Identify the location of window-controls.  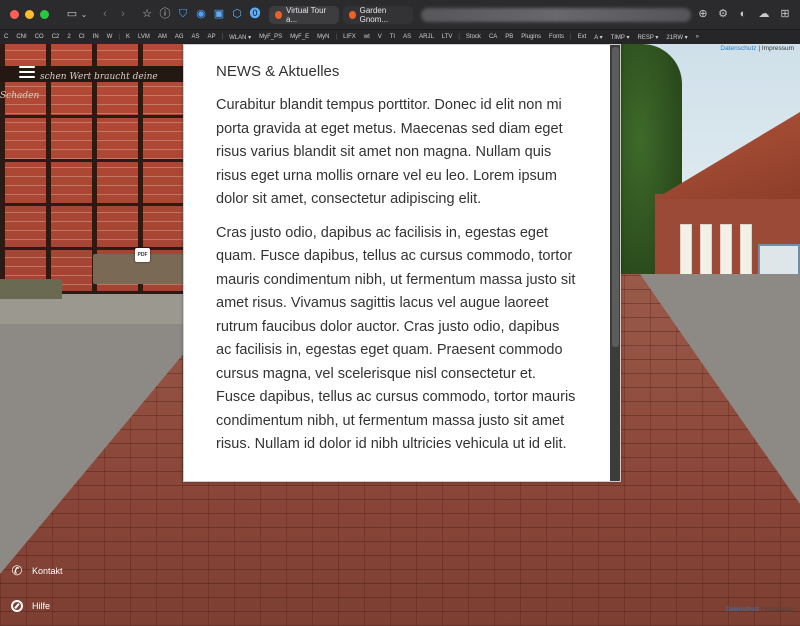
(29, 14).